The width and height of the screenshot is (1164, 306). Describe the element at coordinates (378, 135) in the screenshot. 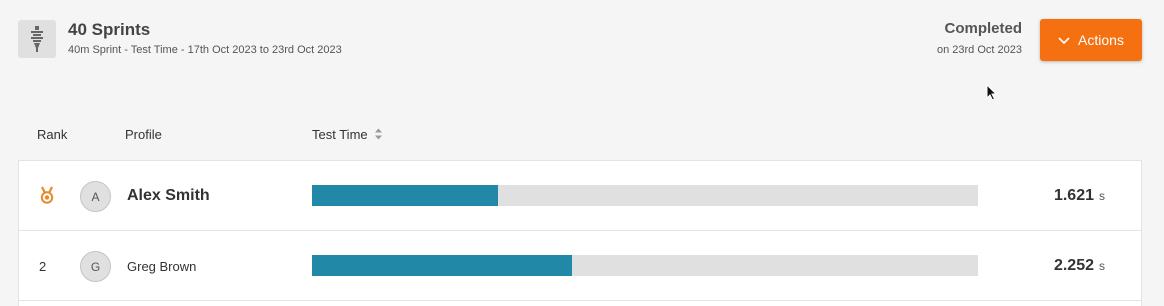

I see `sort-icon` at that location.